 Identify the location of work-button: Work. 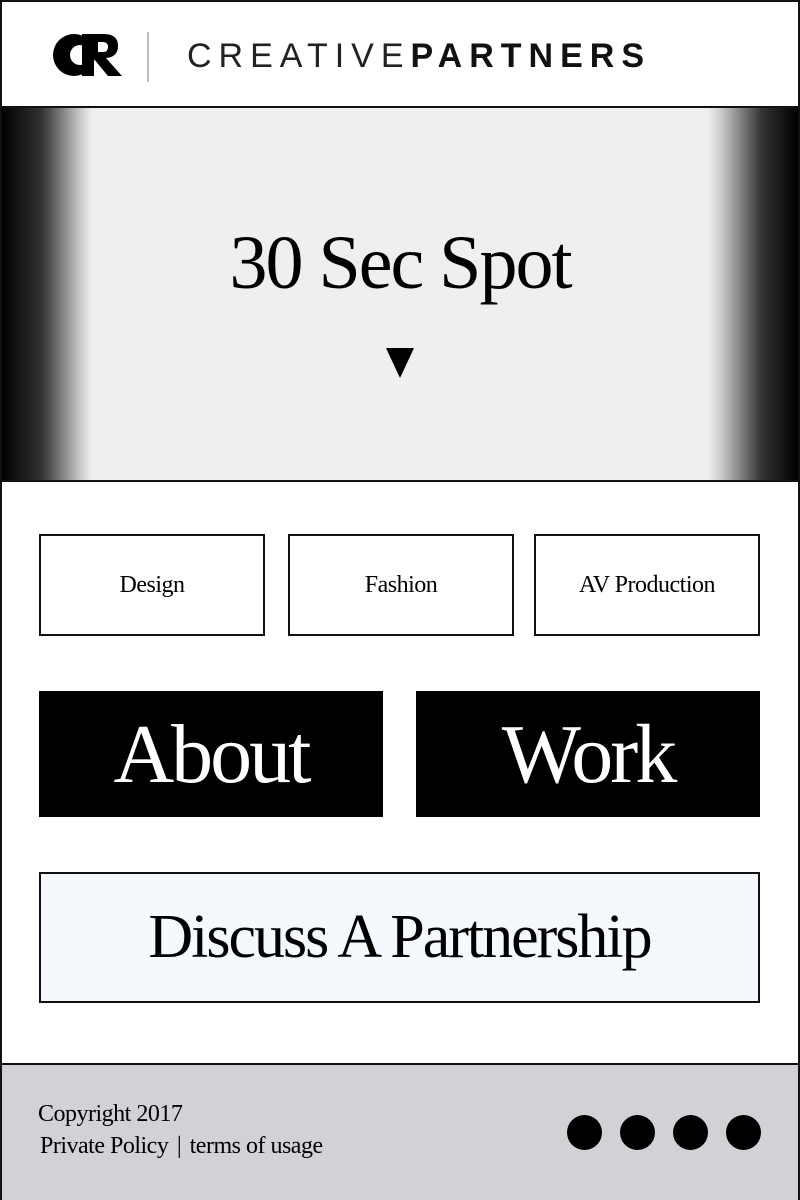
(588, 754).